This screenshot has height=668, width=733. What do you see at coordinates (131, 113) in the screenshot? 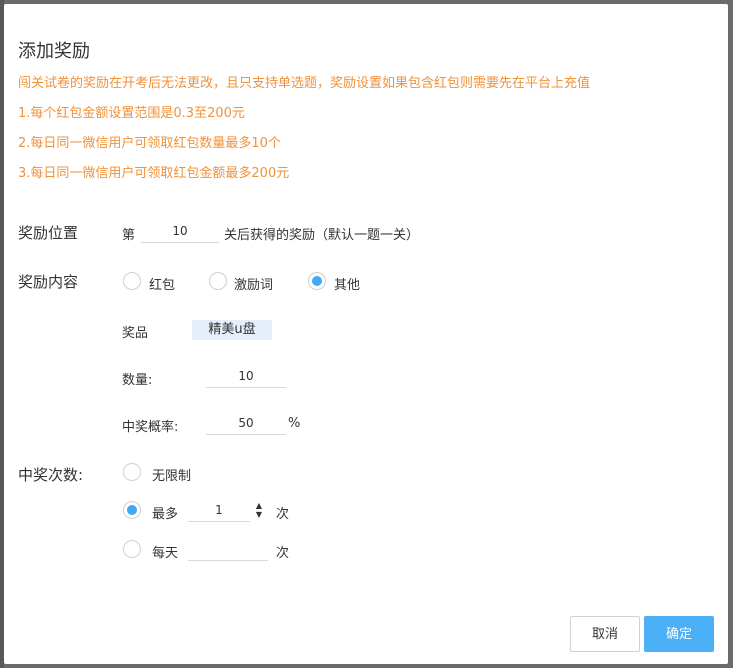
I see `notice-line: 1.每个红包金额设置范围是0.3至200元` at bounding box center [131, 113].